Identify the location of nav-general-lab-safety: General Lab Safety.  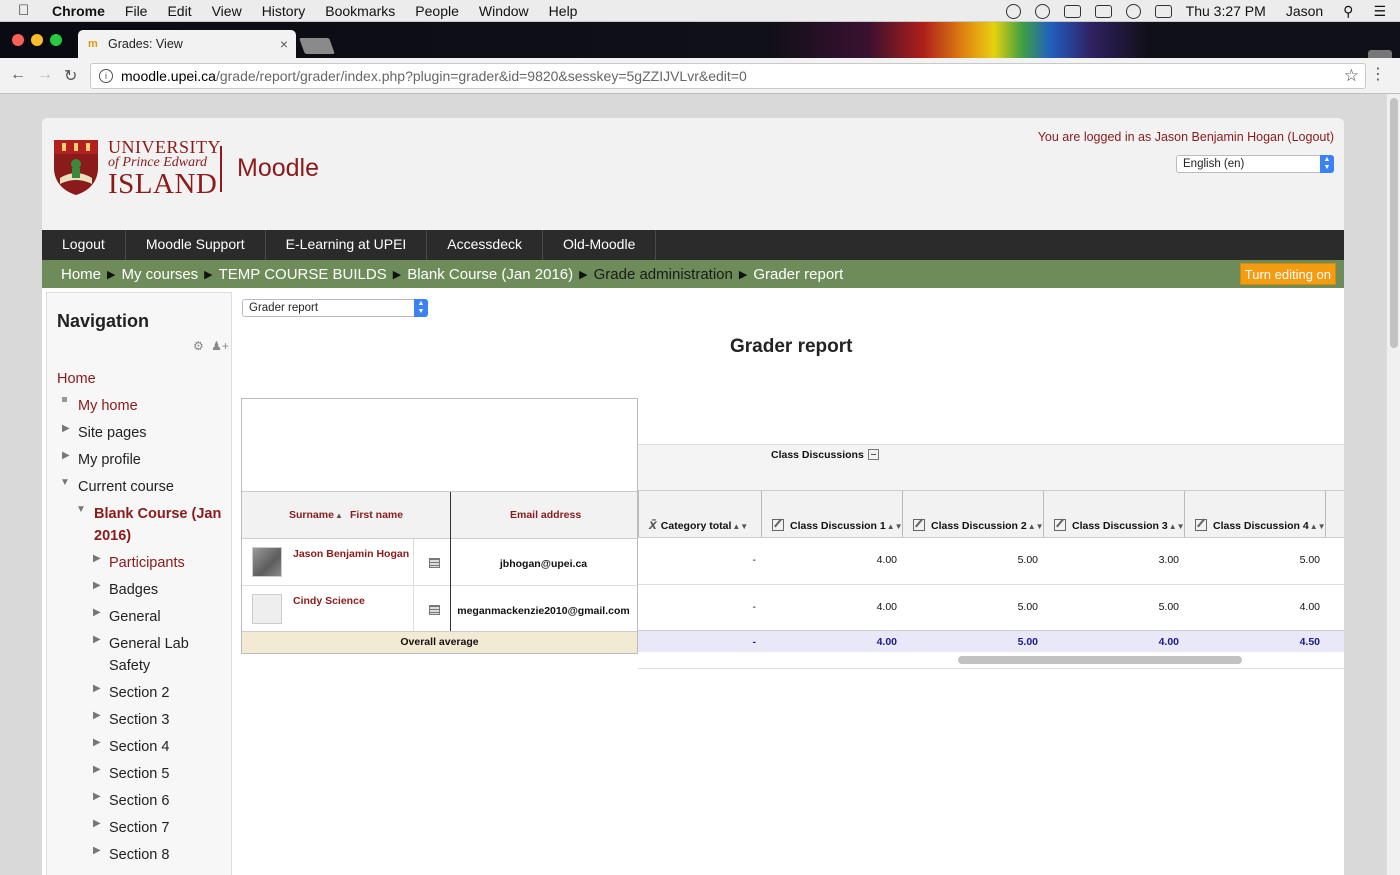
(149, 655).